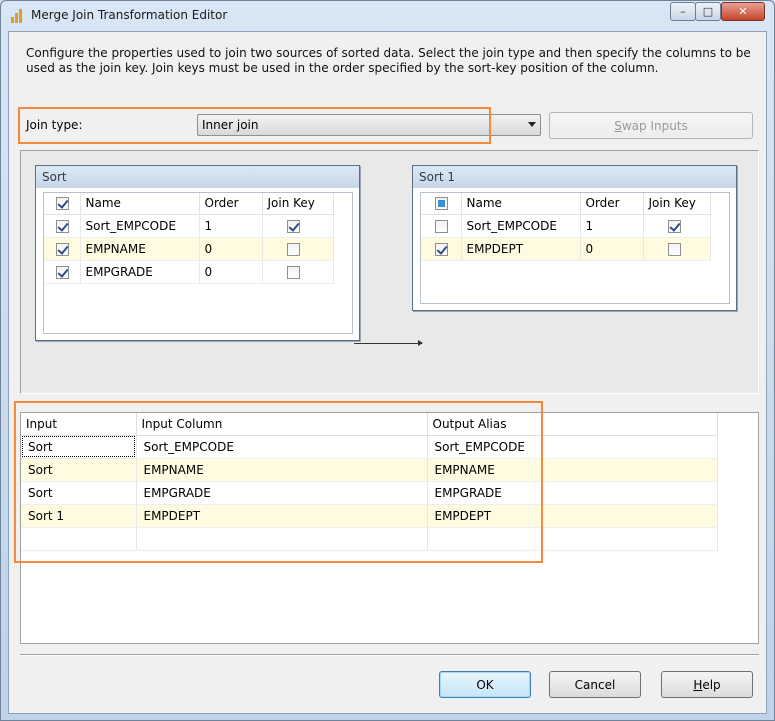 The height and width of the screenshot is (721, 775). I want to click on swap-inputs-label: wap Inputs, so click(654, 125).